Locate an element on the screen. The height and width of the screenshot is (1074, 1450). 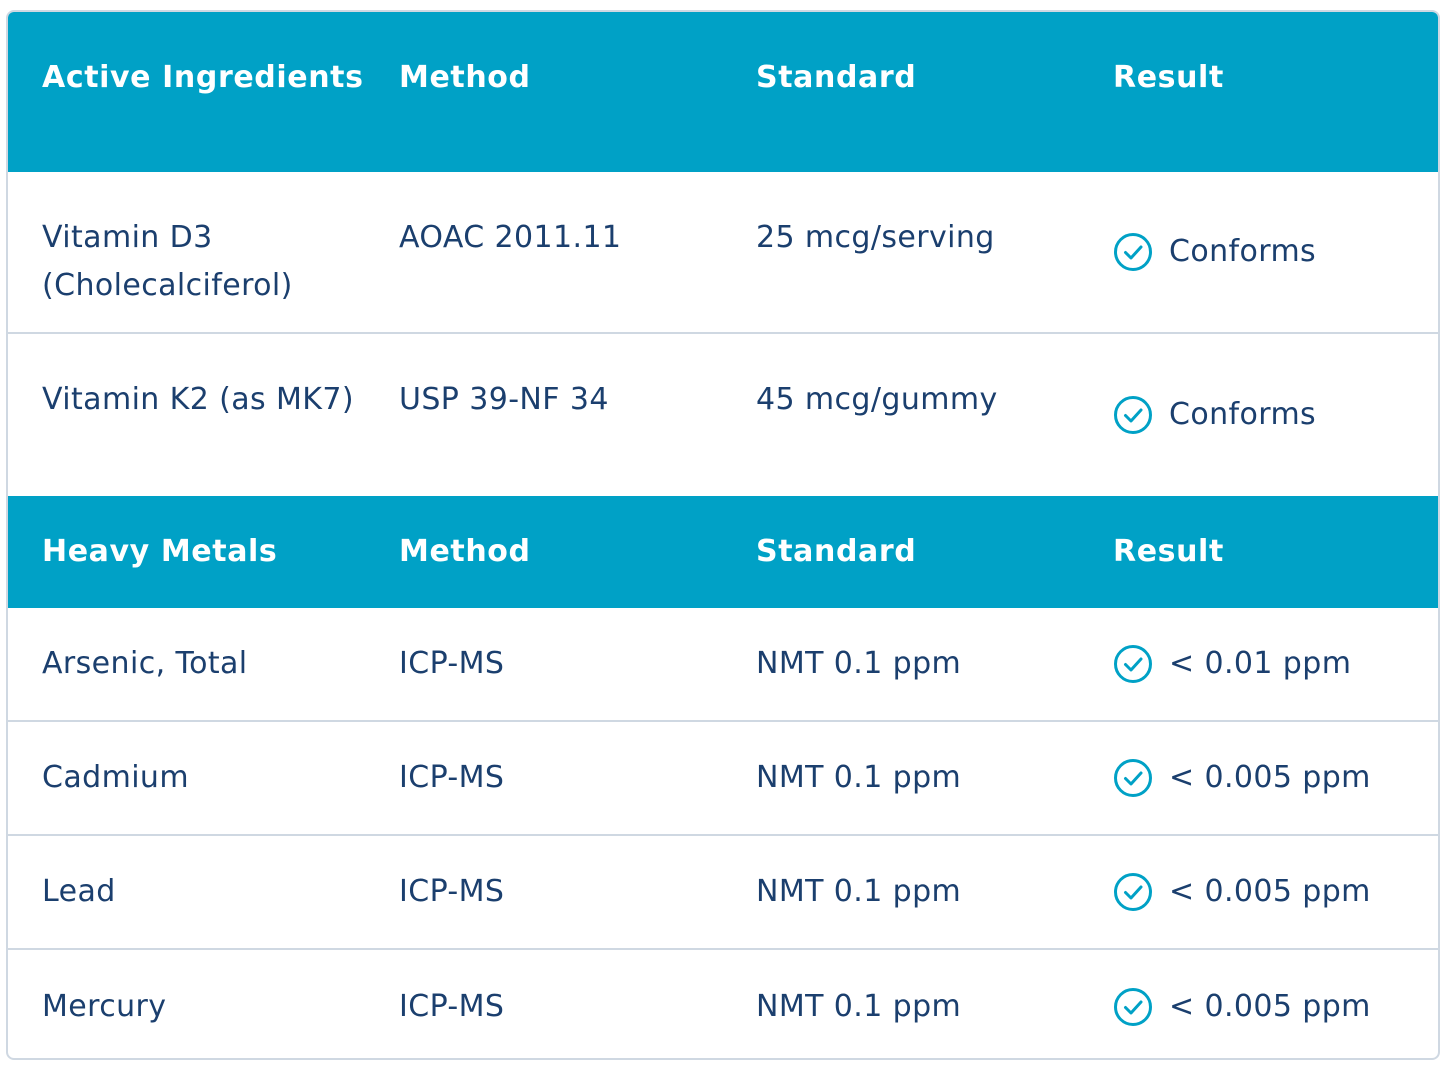
standard-value: 25 mcg/serving is located at coordinates (875, 237).